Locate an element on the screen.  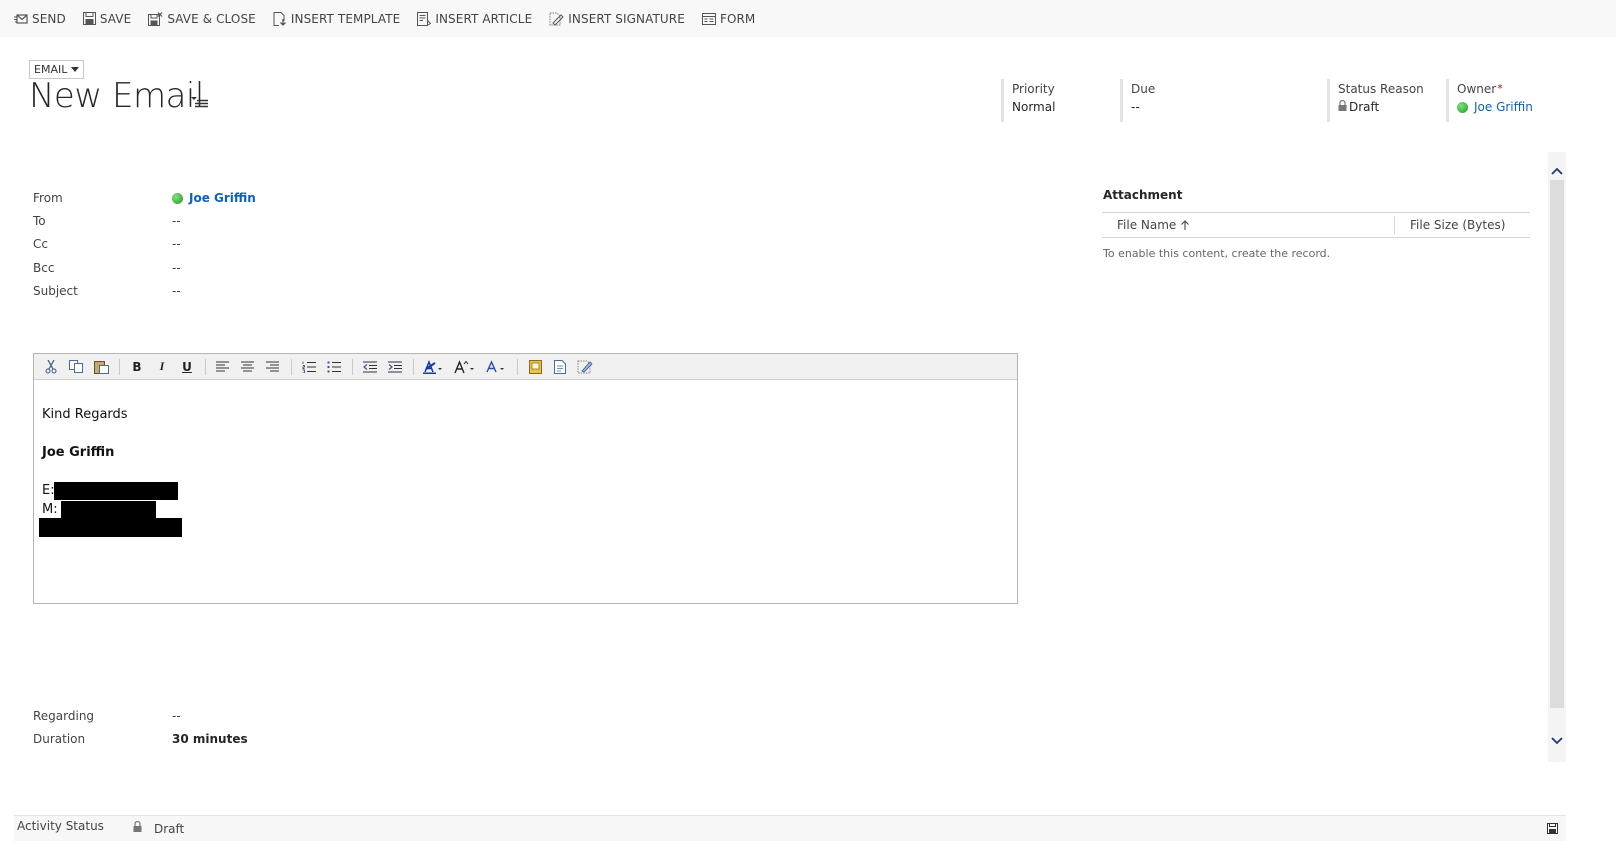
scroll-down-button is located at coordinates (1557, 741).